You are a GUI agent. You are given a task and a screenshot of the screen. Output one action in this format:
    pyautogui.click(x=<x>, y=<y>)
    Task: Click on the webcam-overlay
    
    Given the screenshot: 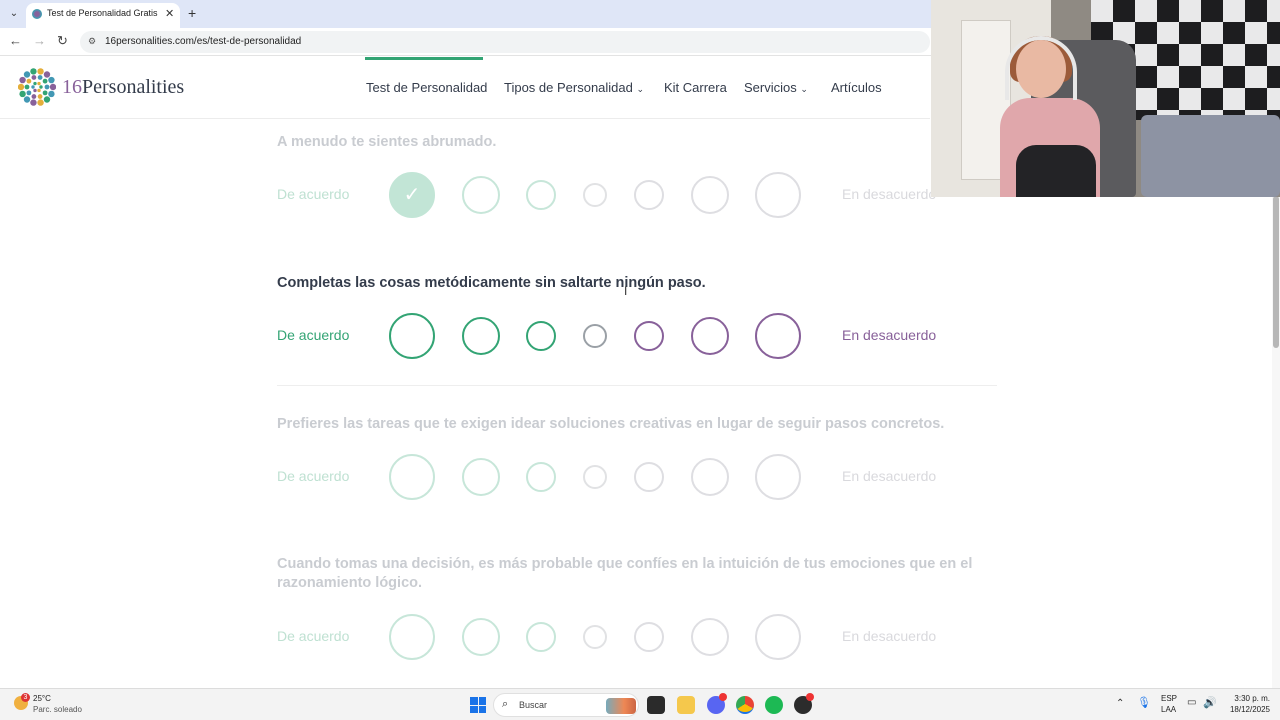 What is the action you would take?
    pyautogui.click(x=1105, y=98)
    